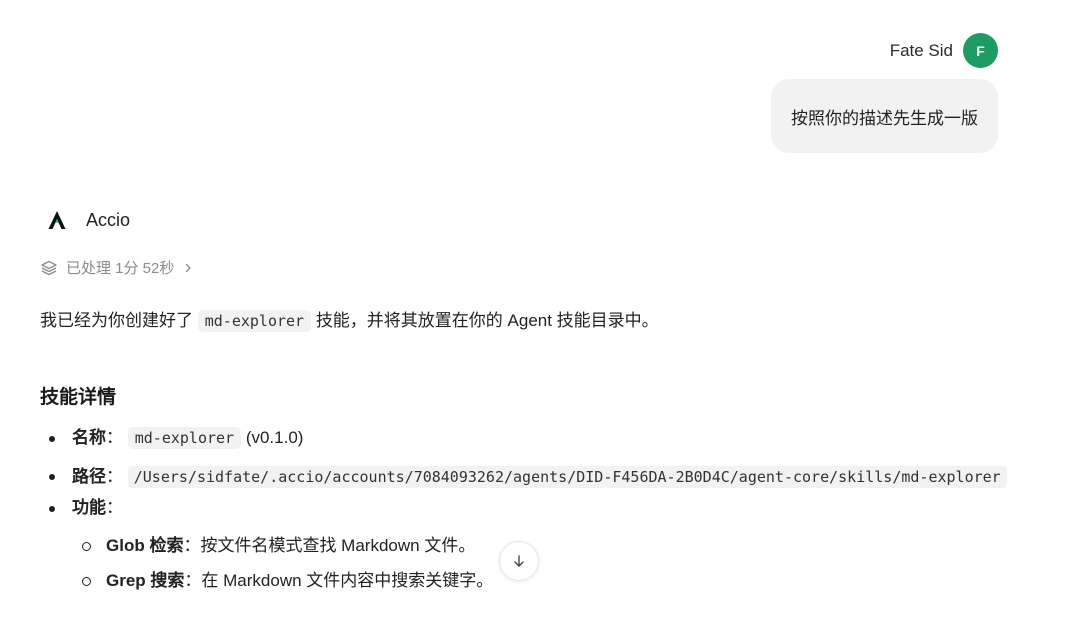  Describe the element at coordinates (108, 219) in the screenshot. I see `agent-name: Accio` at that location.